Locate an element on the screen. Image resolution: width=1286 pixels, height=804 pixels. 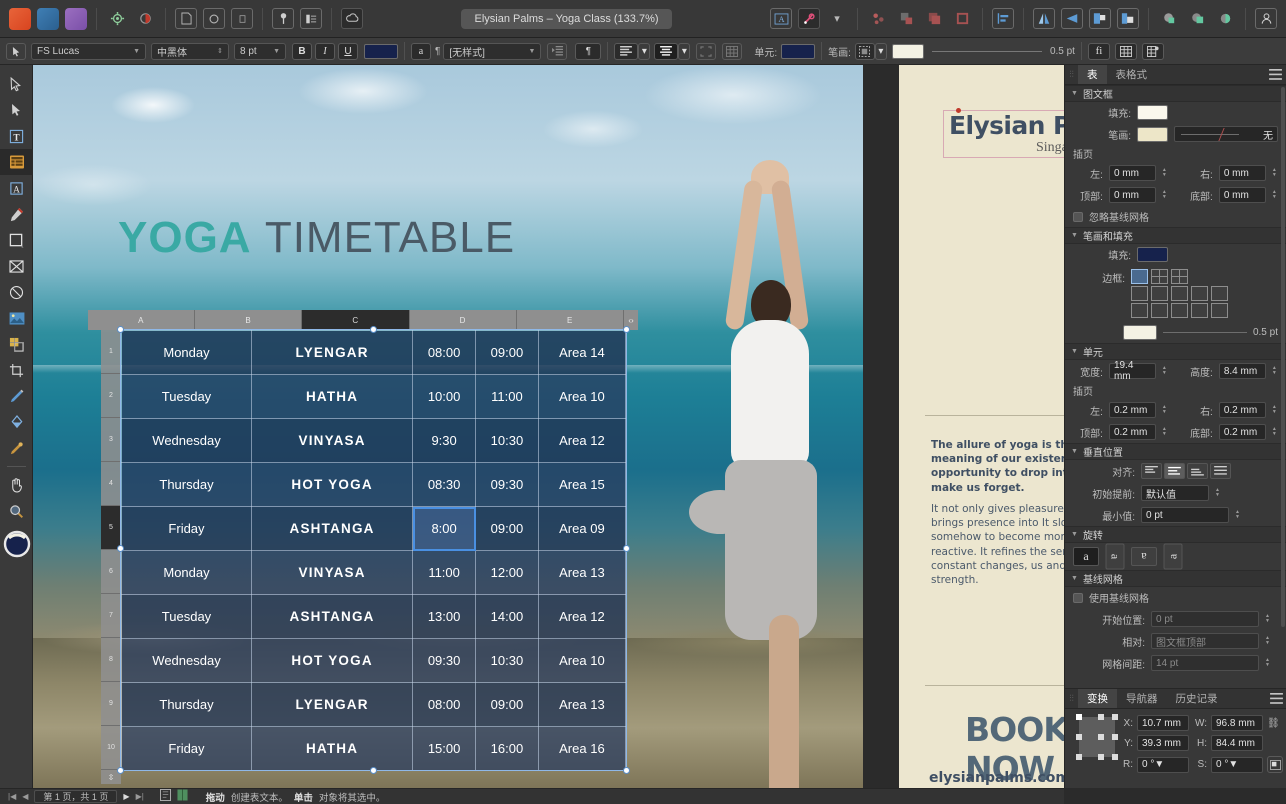
border-all-outer is located at coordinates (1139, 276).